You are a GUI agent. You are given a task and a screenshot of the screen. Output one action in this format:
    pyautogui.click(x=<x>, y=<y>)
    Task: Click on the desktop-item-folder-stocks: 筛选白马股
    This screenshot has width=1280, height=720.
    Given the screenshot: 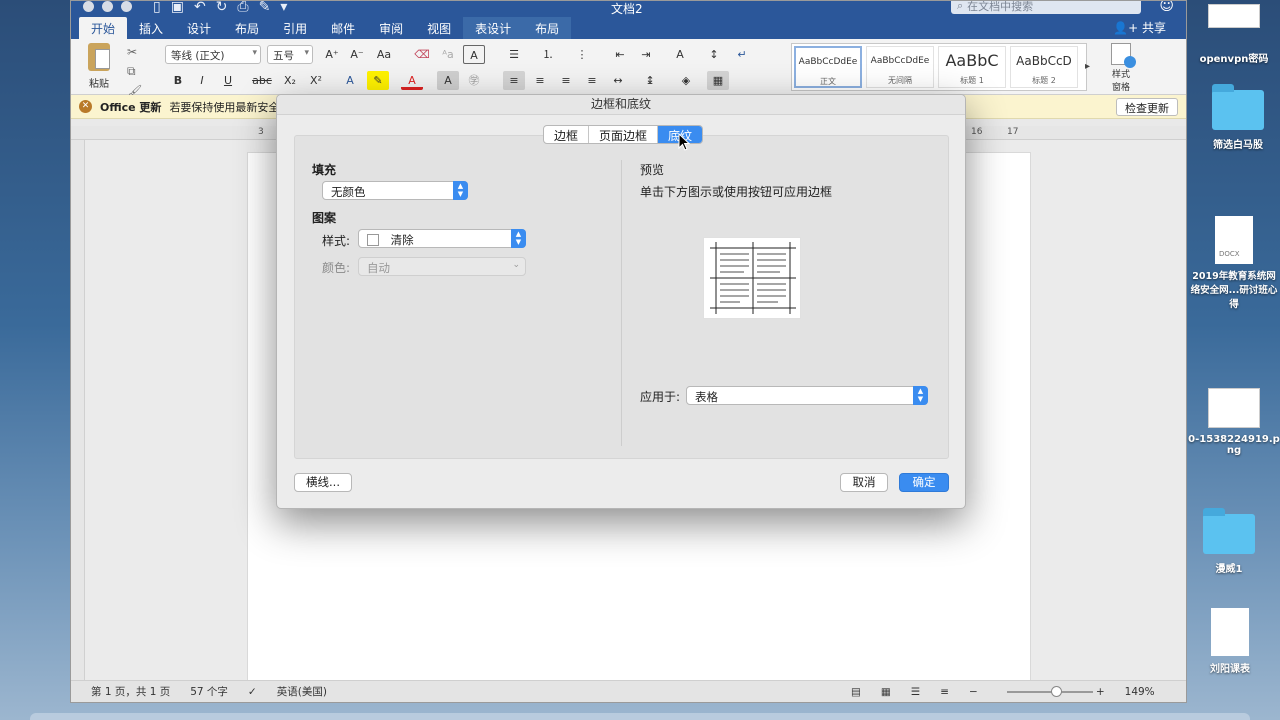 What is the action you would take?
    pyautogui.click(x=1236, y=117)
    